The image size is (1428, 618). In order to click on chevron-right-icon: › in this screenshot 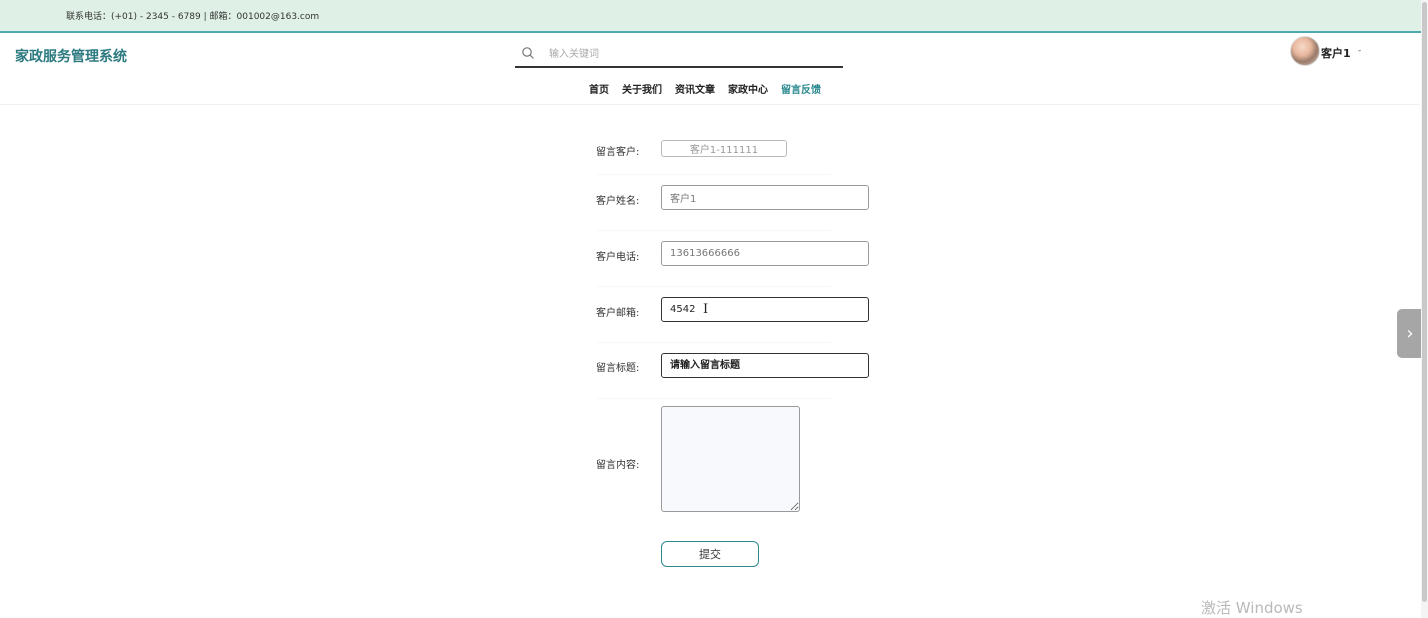, I will do `click(1410, 333)`.